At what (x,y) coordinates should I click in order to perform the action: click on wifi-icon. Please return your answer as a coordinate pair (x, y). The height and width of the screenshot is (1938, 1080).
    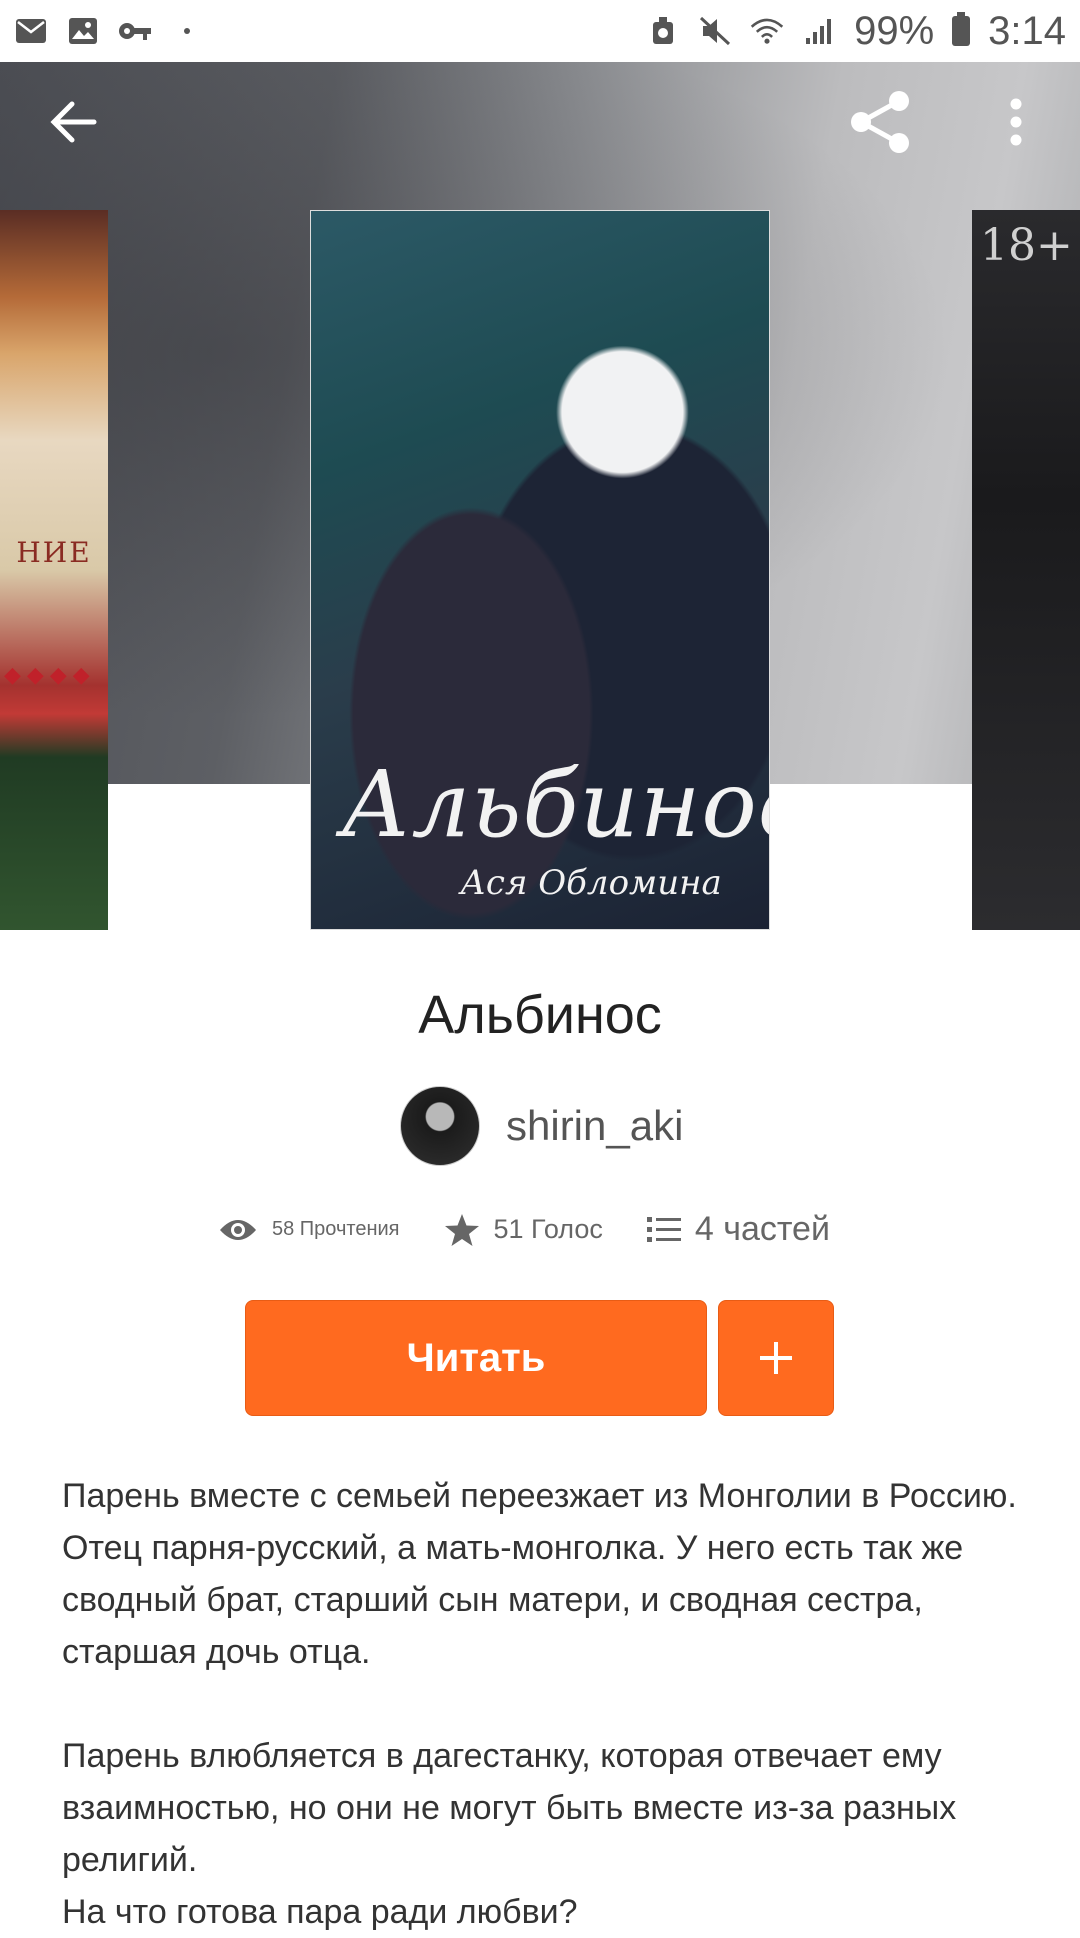
    Looking at the image, I should click on (767, 31).